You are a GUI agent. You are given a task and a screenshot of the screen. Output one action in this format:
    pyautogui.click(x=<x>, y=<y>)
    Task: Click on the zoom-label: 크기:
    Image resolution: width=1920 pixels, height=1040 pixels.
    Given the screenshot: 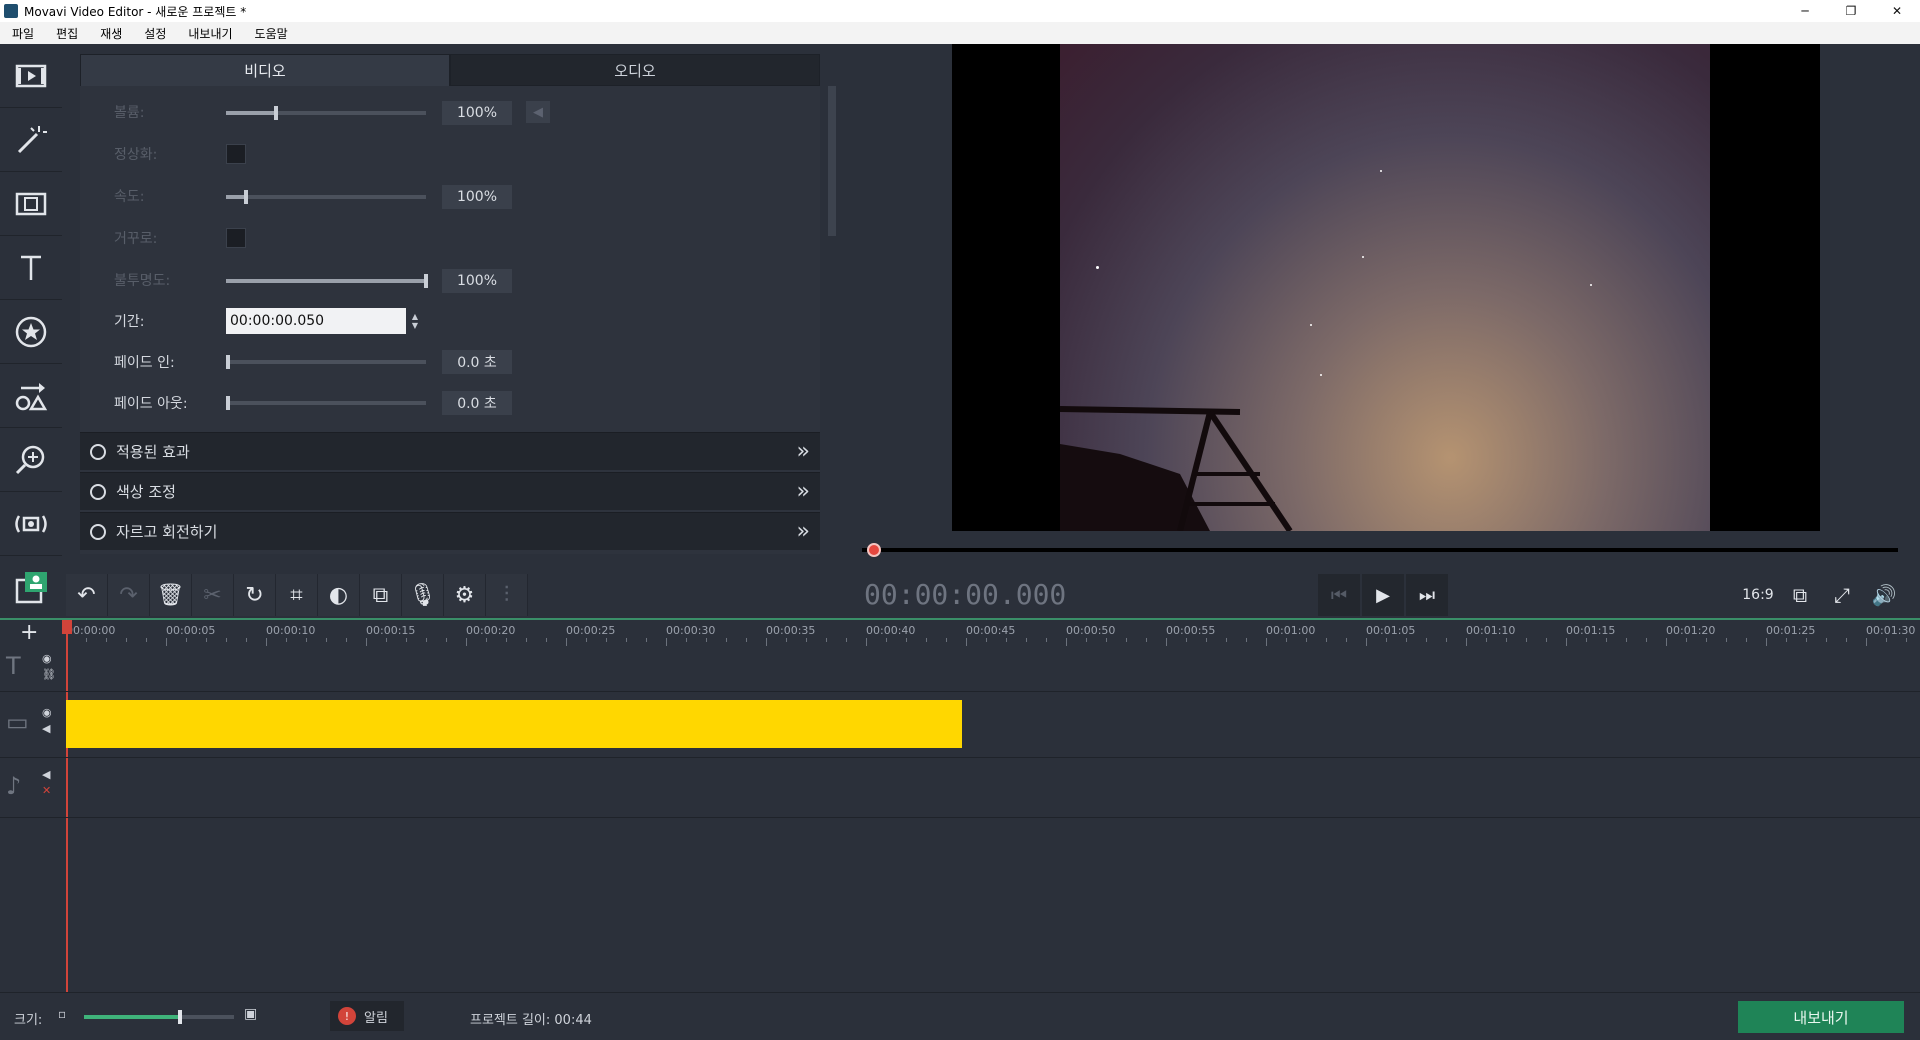 What is the action you would take?
    pyautogui.click(x=28, y=1020)
    